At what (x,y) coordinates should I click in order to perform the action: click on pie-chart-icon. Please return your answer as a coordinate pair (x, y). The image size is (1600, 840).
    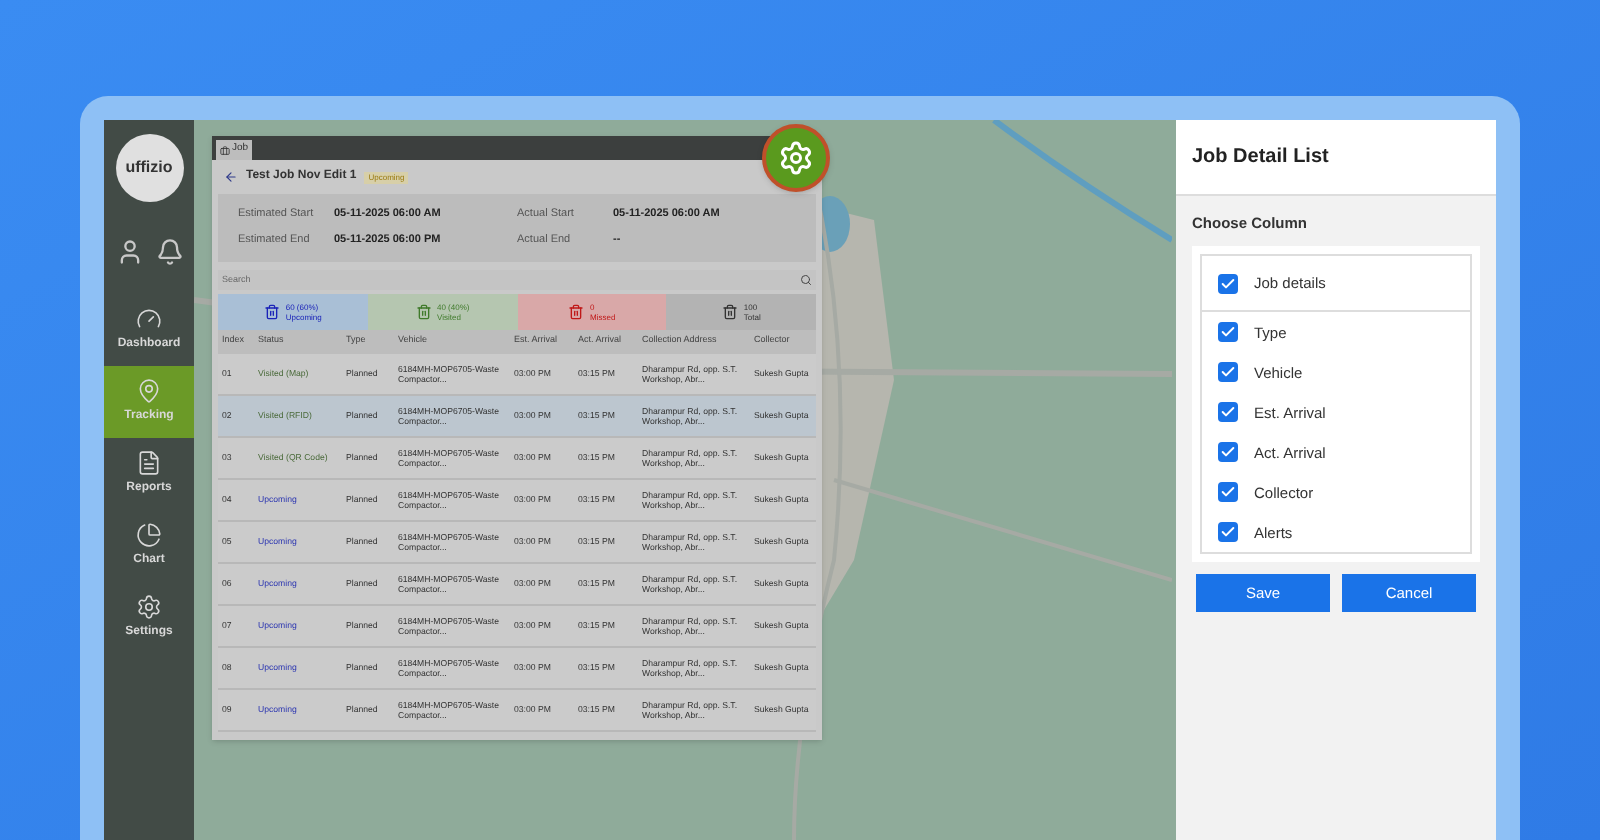
    Looking at the image, I should click on (149, 535).